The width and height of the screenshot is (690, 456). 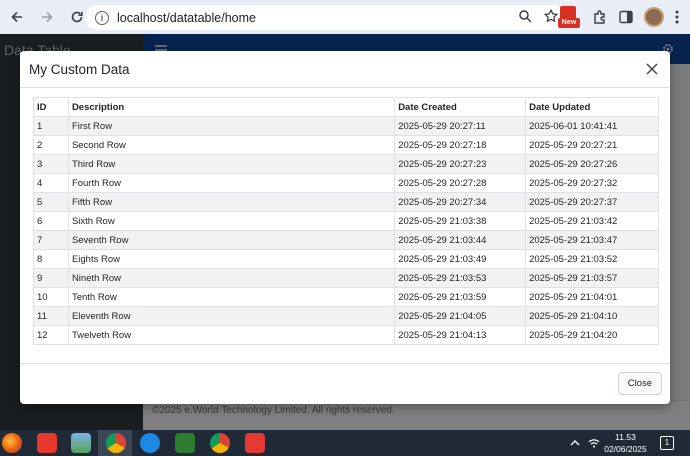 What do you see at coordinates (460, 278) in the screenshot?
I see `cell-date-created: 2025-05-29 21:03:53` at bounding box center [460, 278].